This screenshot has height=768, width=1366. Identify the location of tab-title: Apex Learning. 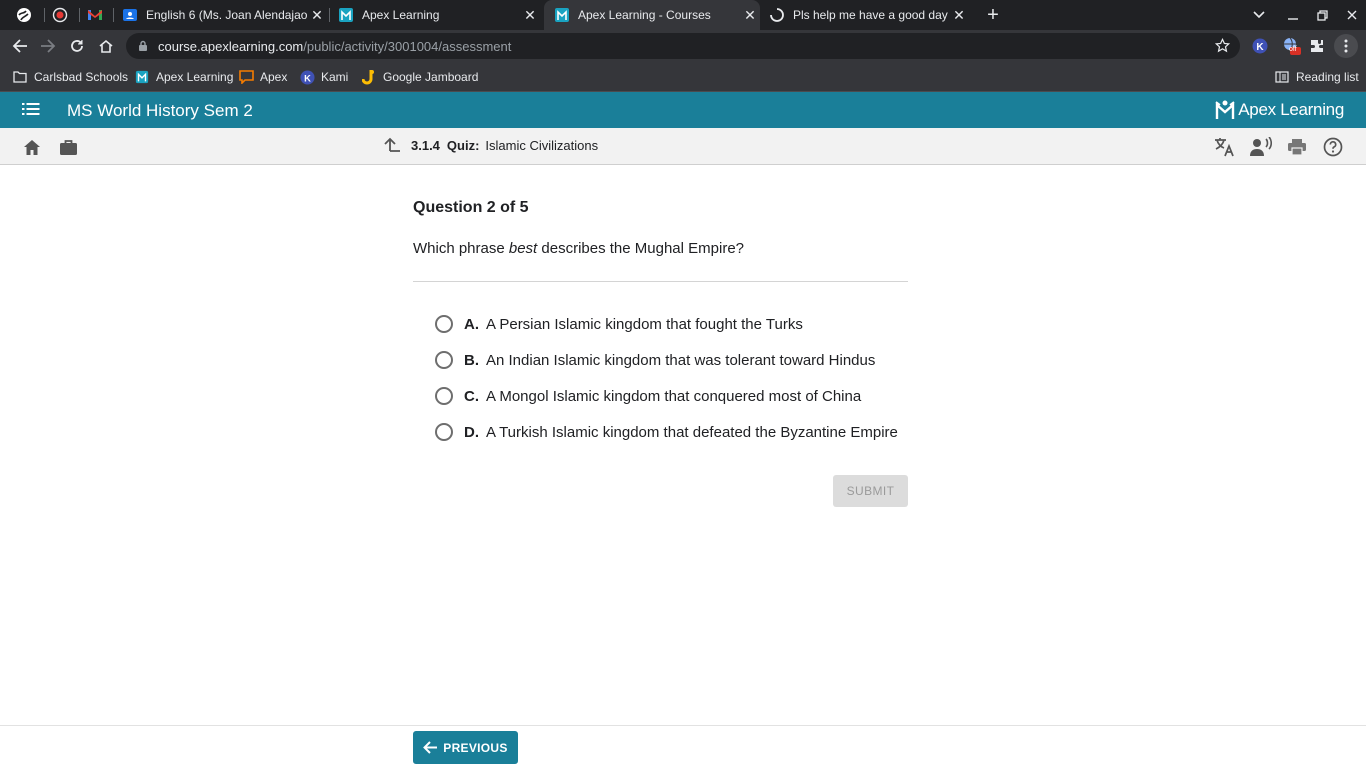
(401, 15).